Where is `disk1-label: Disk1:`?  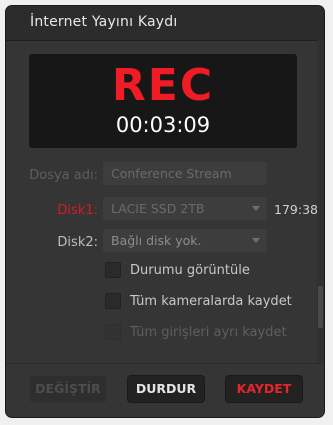 disk1-label: Disk1: is located at coordinates (77, 210).